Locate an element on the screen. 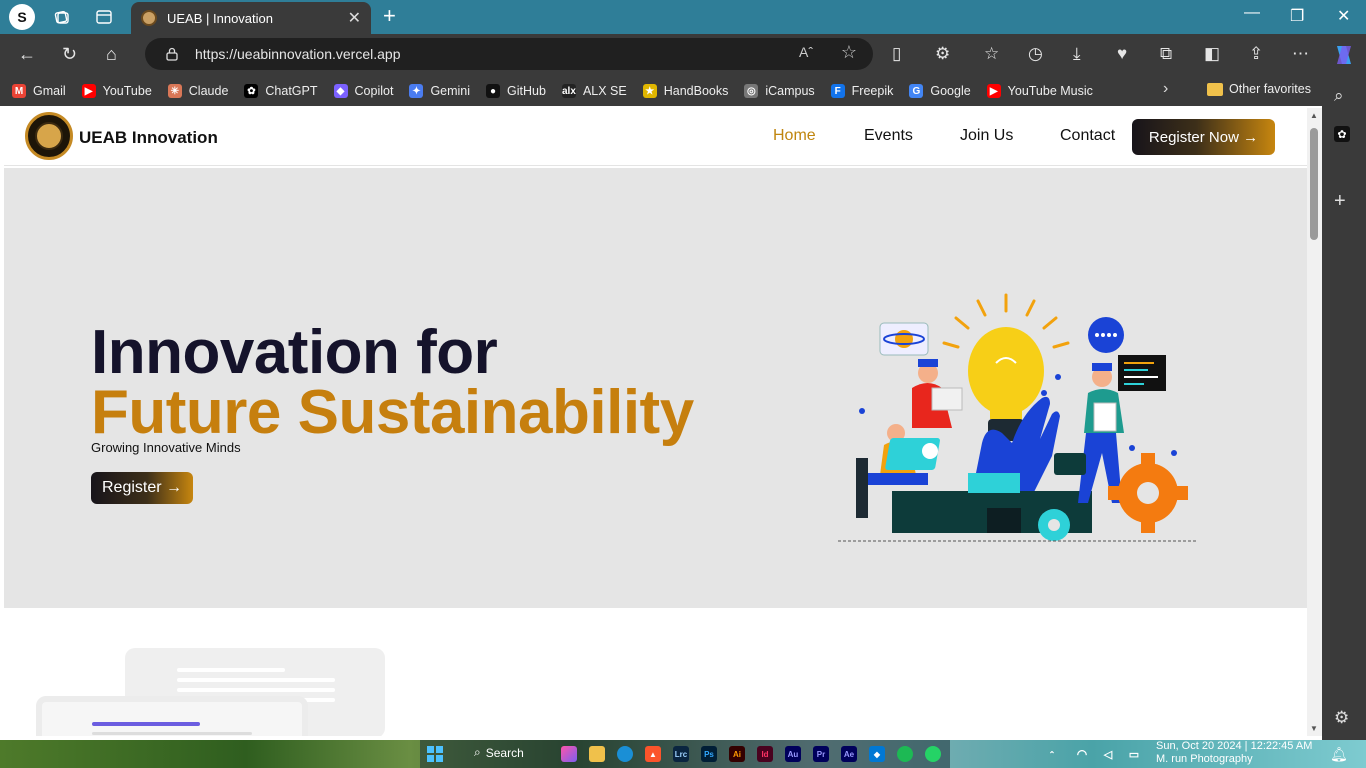 This screenshot has height=768, width=1366. bookmark-gemini: ✦ Gemini is located at coordinates (439, 91).